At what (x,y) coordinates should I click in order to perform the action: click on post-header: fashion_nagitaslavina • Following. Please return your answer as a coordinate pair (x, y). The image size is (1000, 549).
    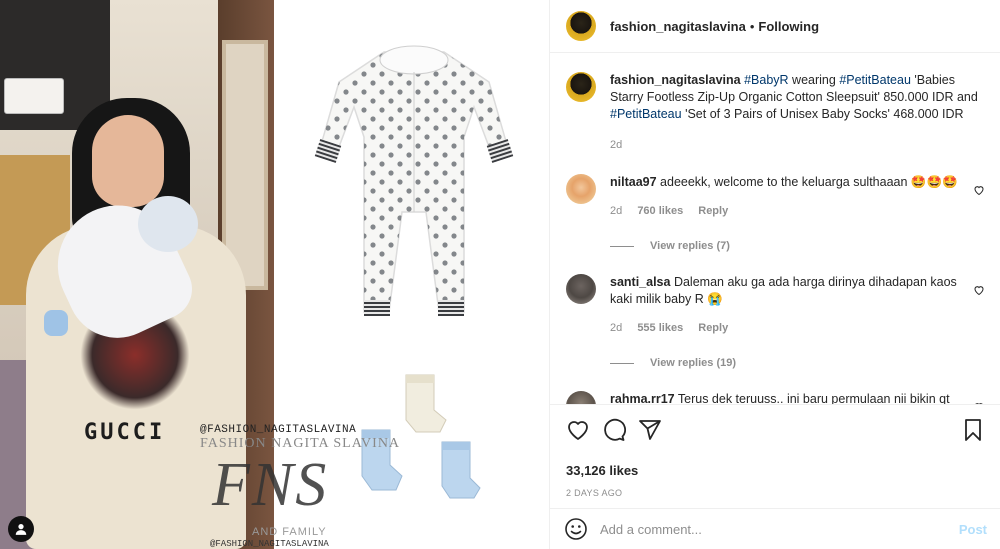
    Looking at the image, I should click on (775, 26).